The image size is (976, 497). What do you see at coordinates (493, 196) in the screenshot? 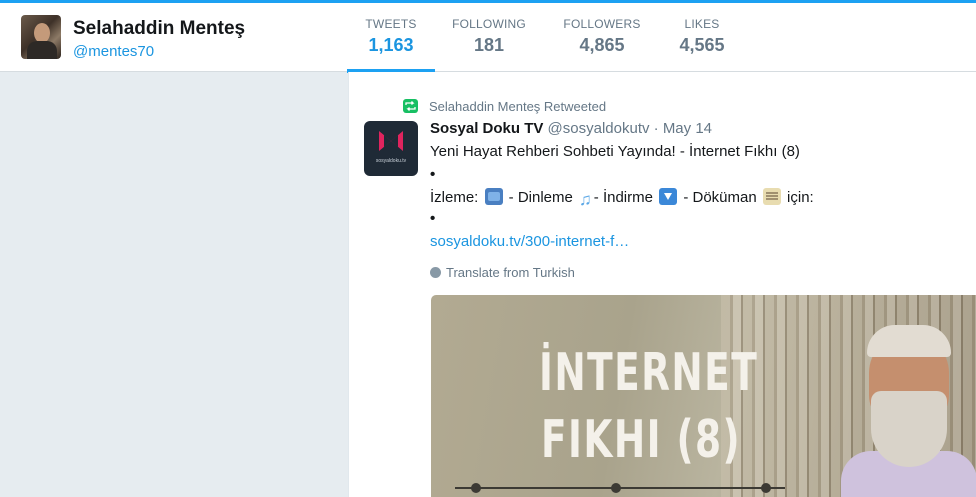
I see `tv-icon` at bounding box center [493, 196].